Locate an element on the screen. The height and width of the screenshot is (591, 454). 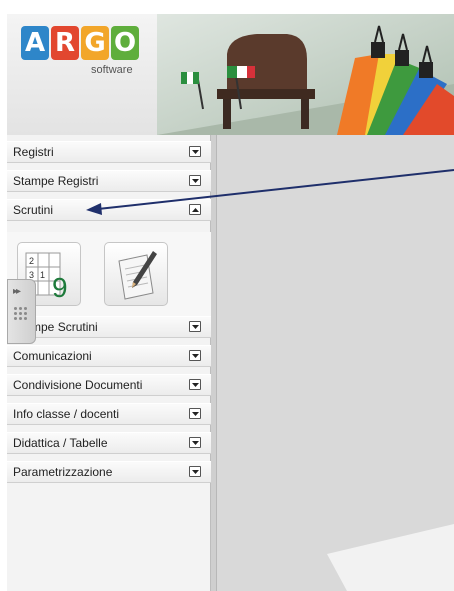
sidebar-item-label: Info classe / docenti is located at coordinates (66, 414).